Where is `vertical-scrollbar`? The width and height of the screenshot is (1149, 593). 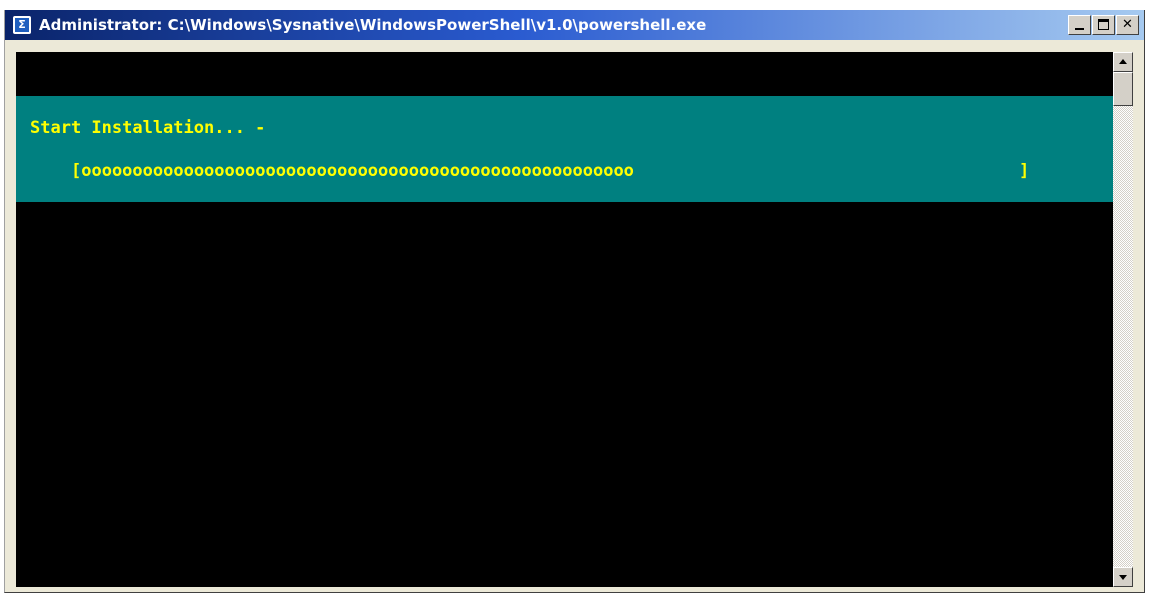 vertical-scrollbar is located at coordinates (1123, 319).